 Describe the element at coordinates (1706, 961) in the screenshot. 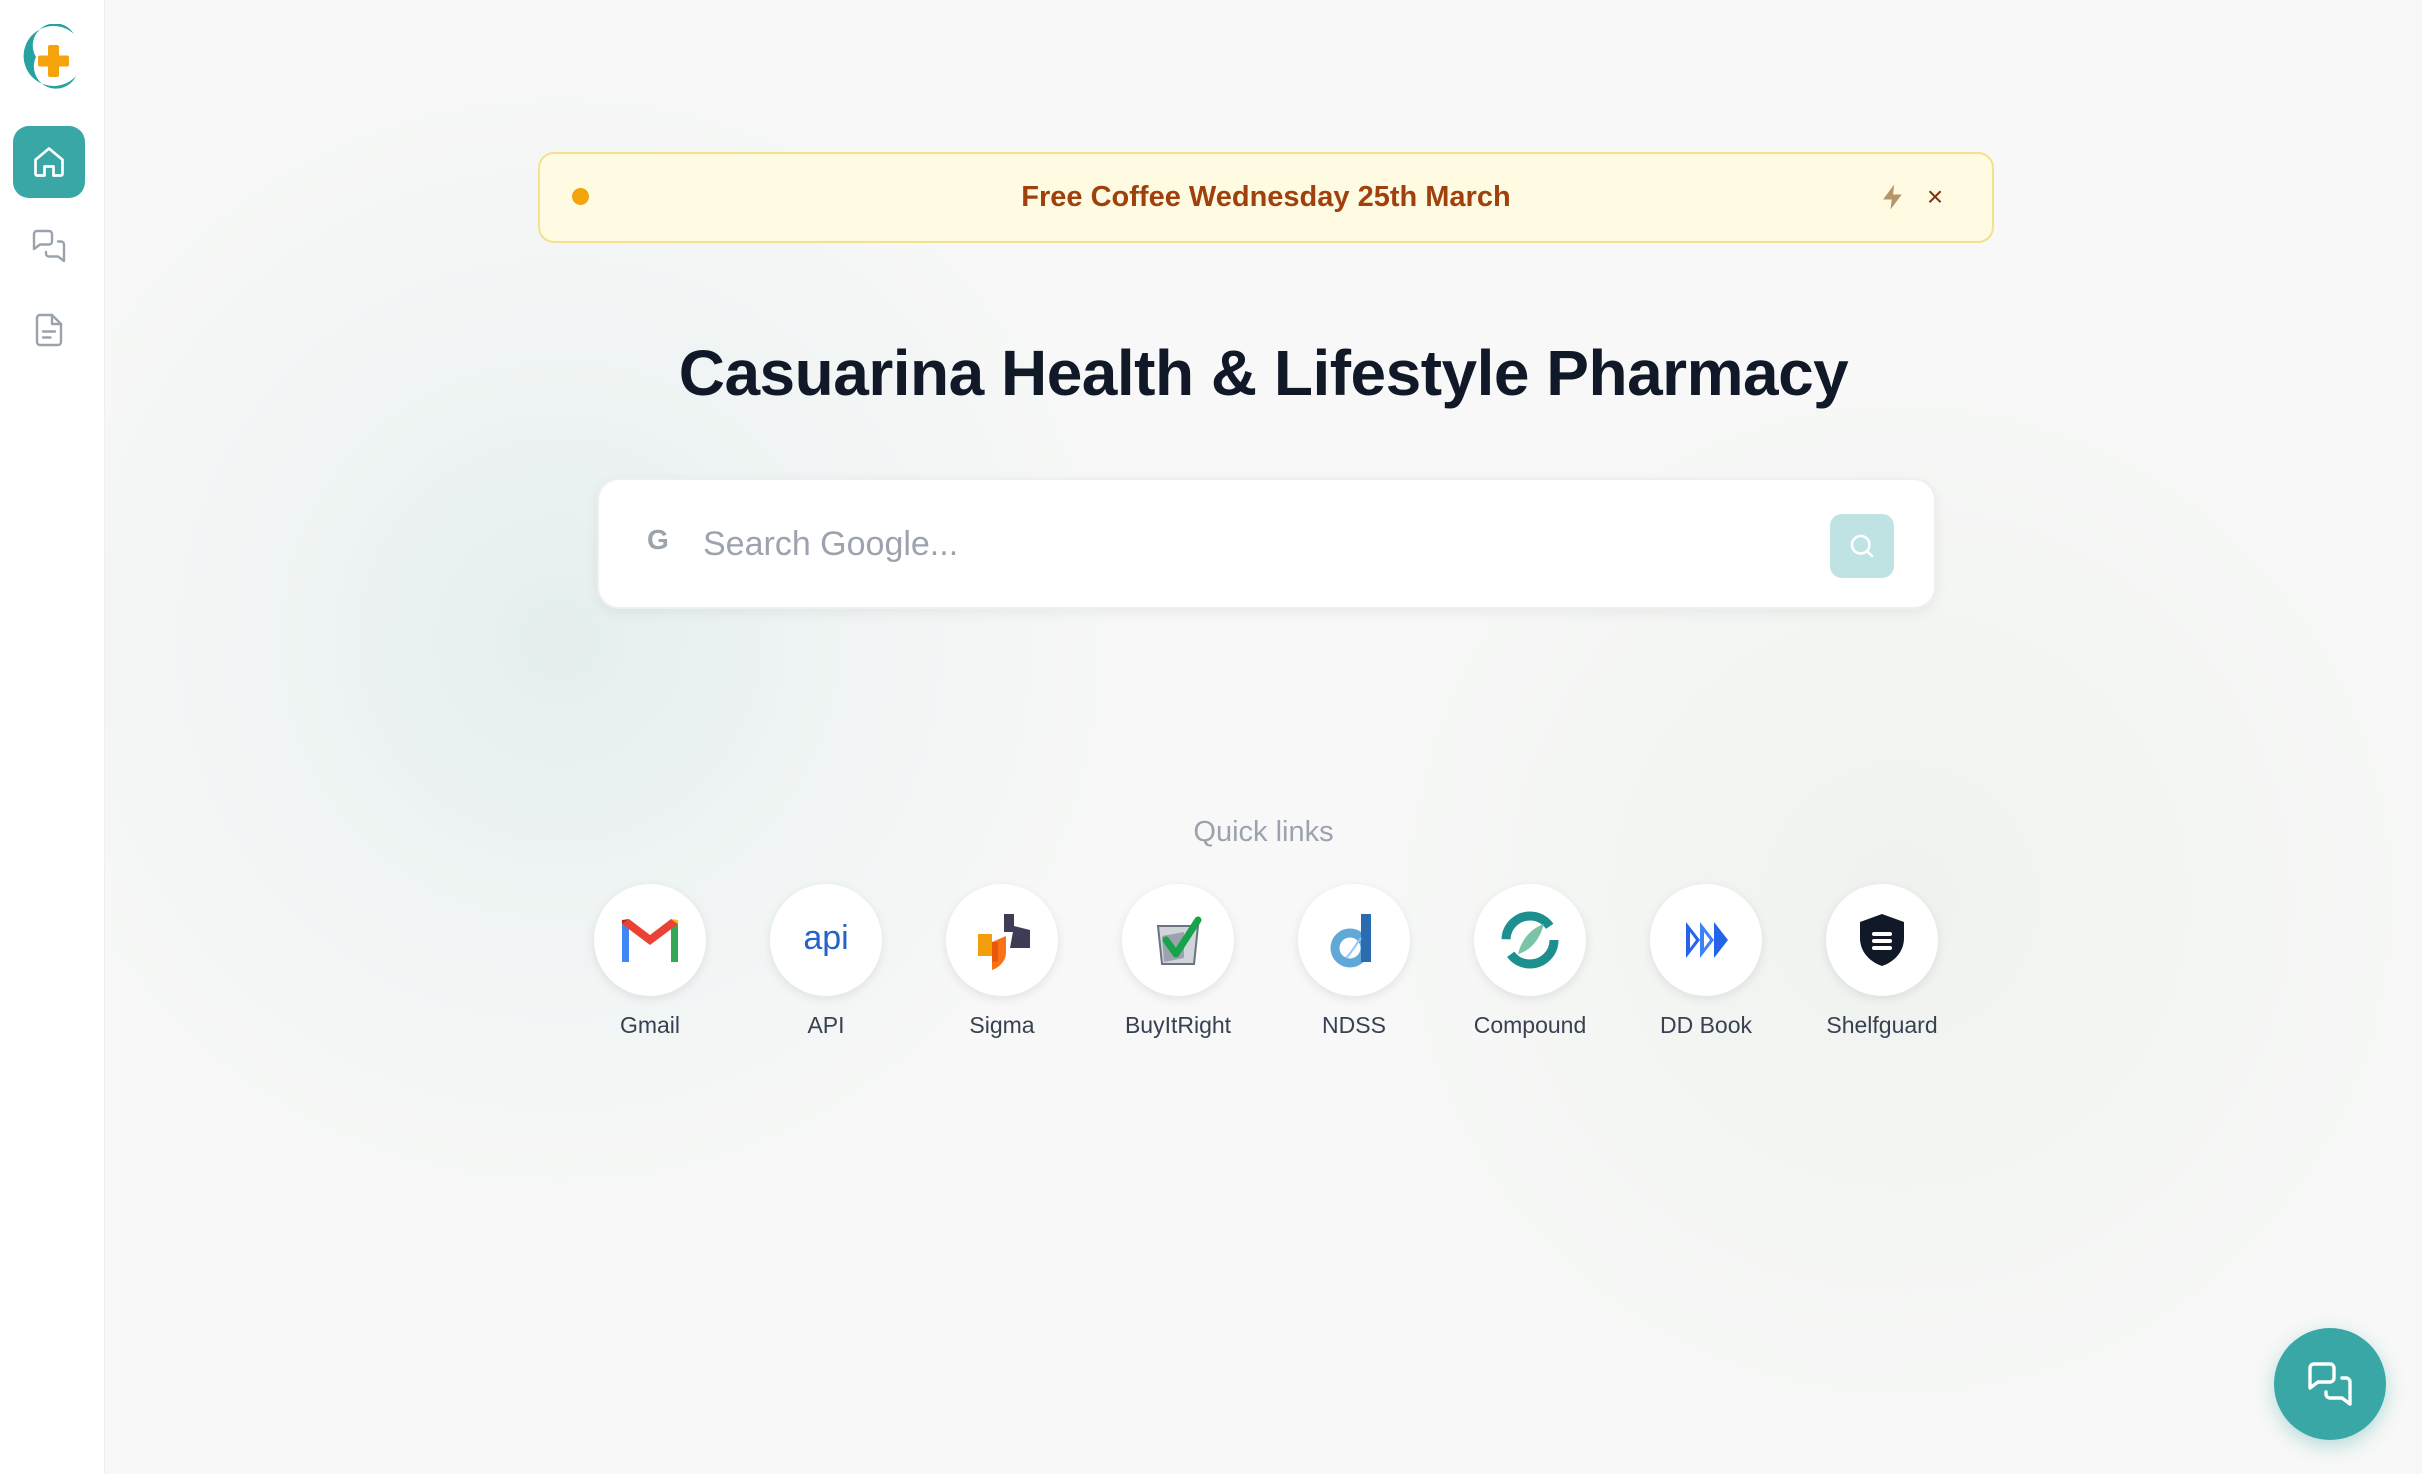

I see `quick-link-dd-book: DD Book` at that location.